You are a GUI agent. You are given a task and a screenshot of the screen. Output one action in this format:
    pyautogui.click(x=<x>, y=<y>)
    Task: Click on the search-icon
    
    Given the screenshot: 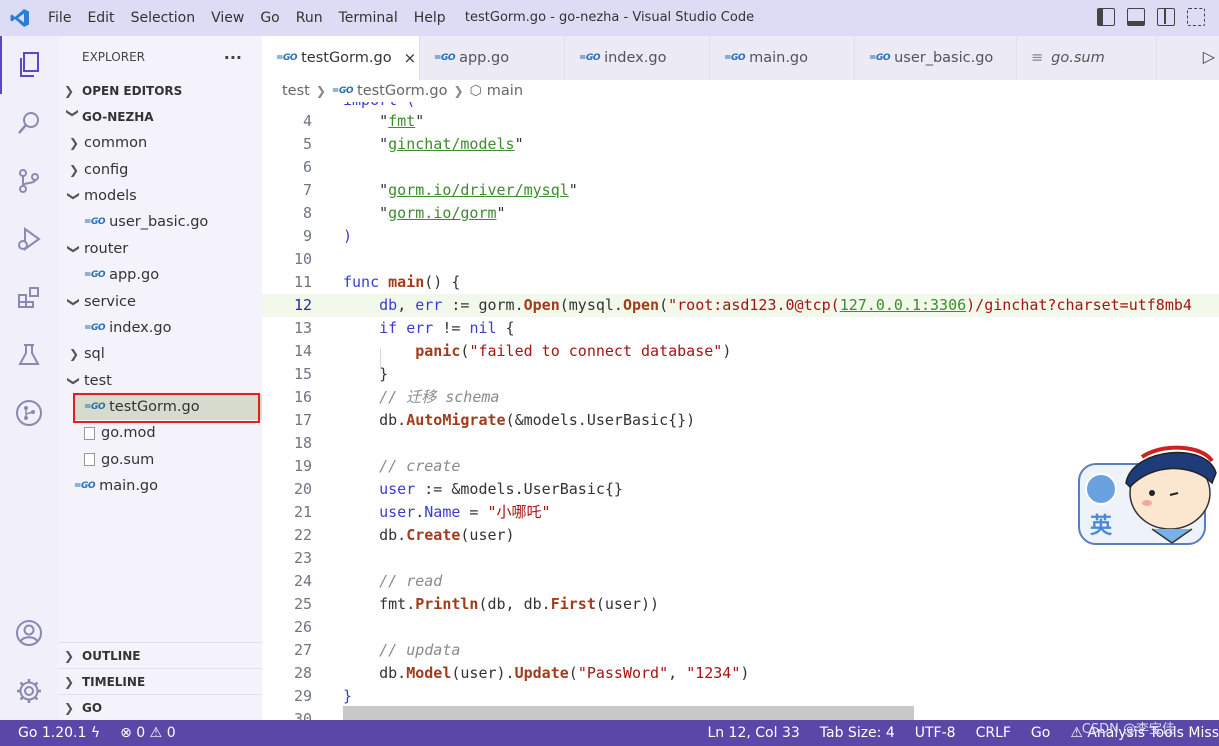 What is the action you would take?
    pyautogui.click(x=29, y=123)
    